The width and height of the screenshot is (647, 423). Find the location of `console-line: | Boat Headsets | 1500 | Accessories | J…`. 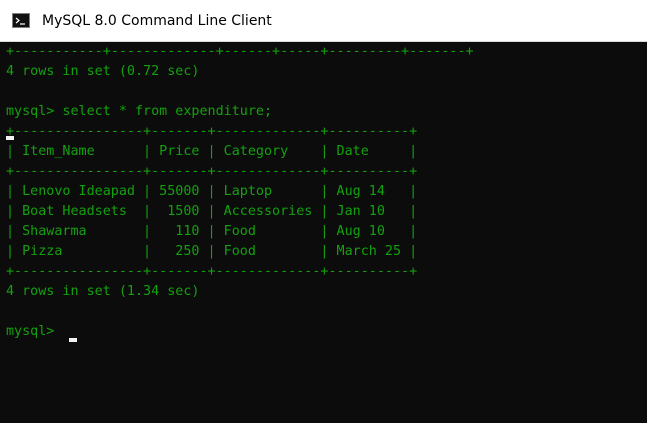

console-line: | Boat Headsets | 1500 | Accessories | J… is located at coordinates (212, 211).